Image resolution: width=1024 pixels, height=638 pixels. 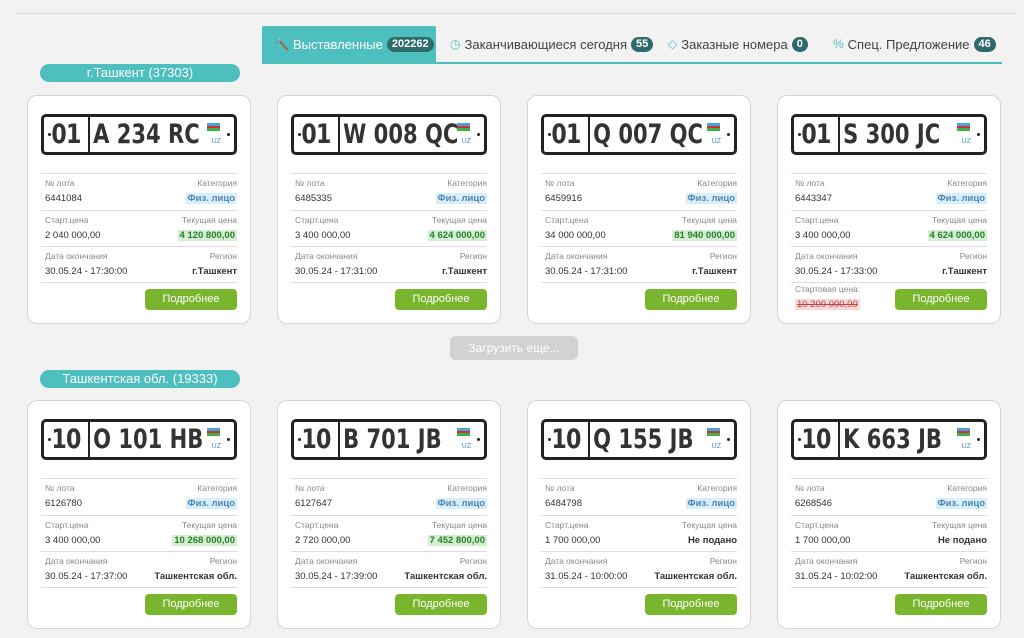 I want to click on tab-listed: 🔨 Выставленные 202262, so click(x=349, y=44).